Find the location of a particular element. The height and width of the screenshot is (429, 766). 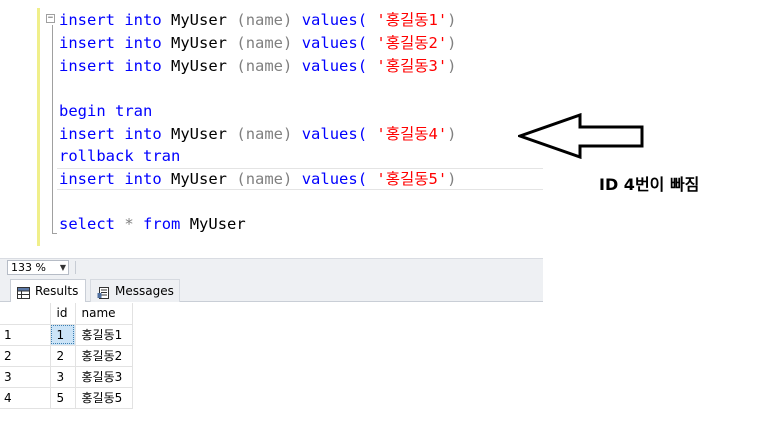

collapse-outline-icon: − is located at coordinates (50, 18).